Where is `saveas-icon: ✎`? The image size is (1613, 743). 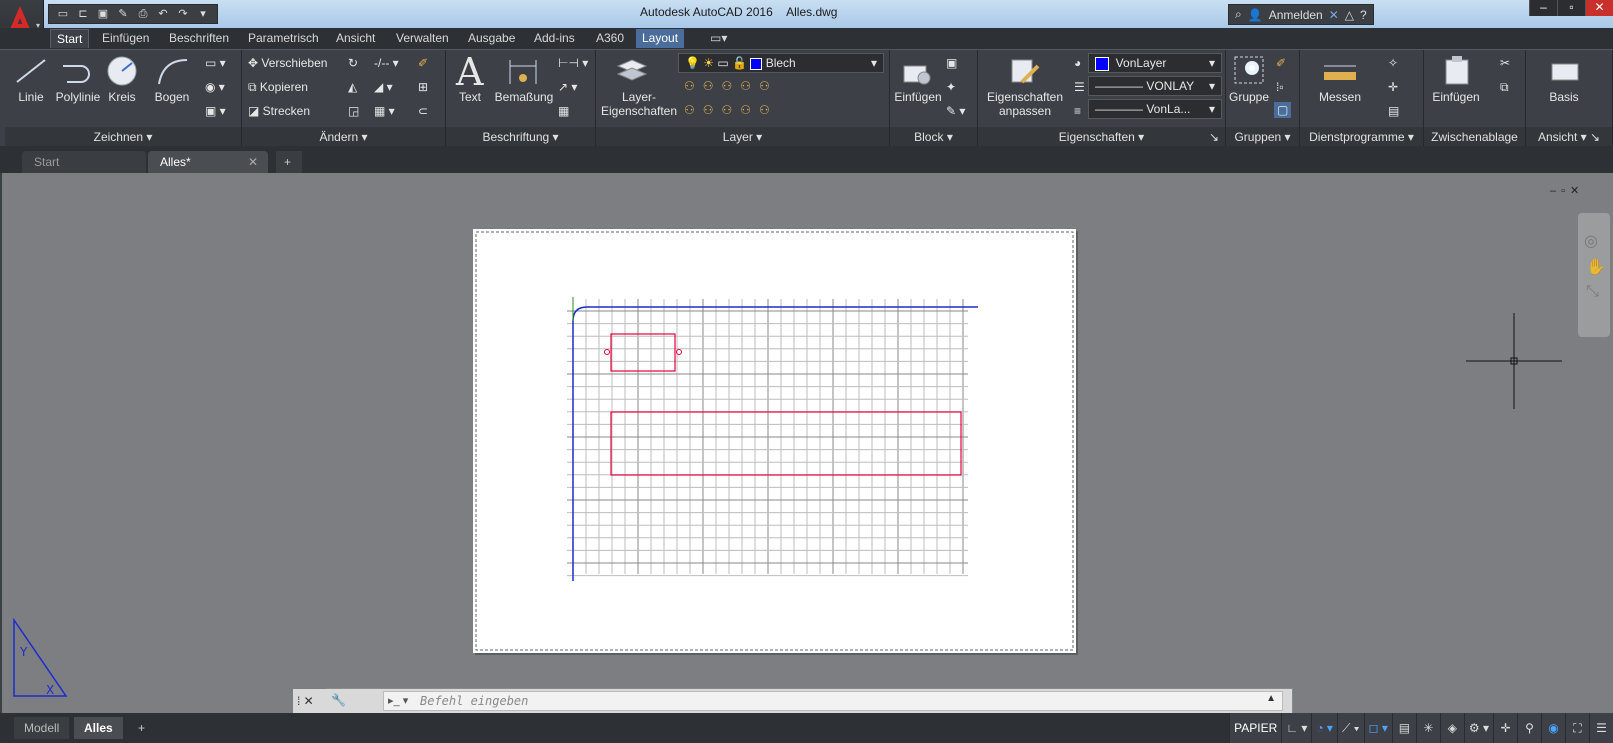 saveas-icon: ✎ is located at coordinates (123, 14).